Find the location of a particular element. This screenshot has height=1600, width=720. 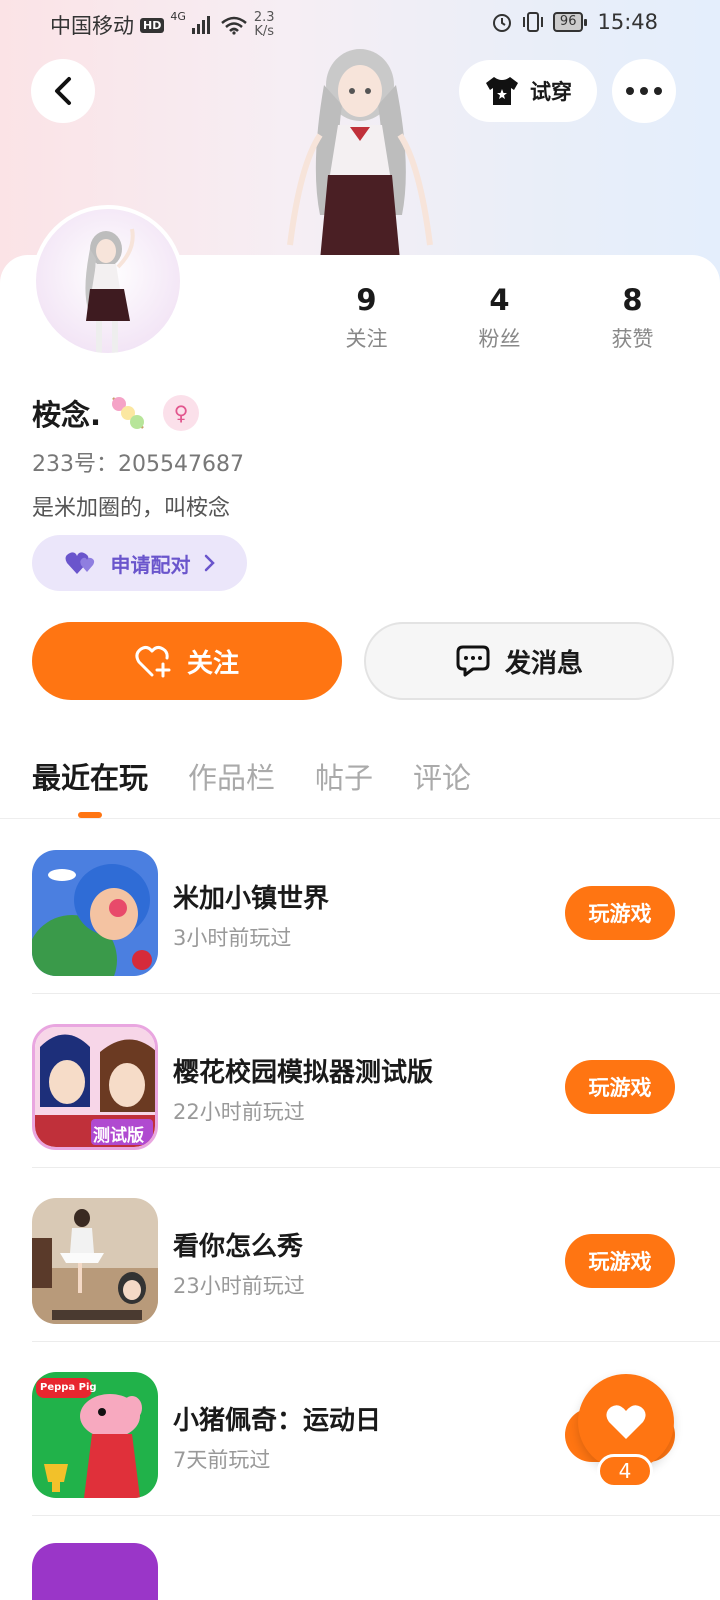

game-icon-sakura-school: 测试版 is located at coordinates (95, 1087).